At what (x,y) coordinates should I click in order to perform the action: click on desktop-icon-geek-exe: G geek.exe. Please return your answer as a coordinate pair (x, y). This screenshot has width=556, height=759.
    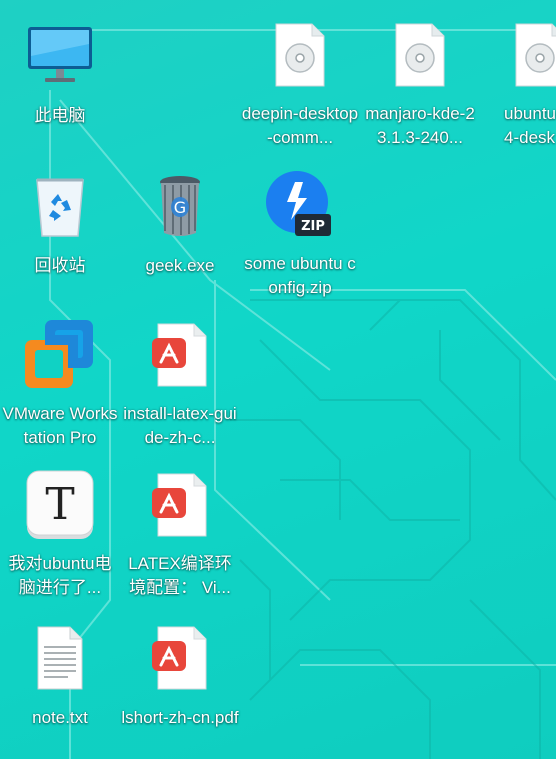
    Looking at the image, I should click on (180, 230).